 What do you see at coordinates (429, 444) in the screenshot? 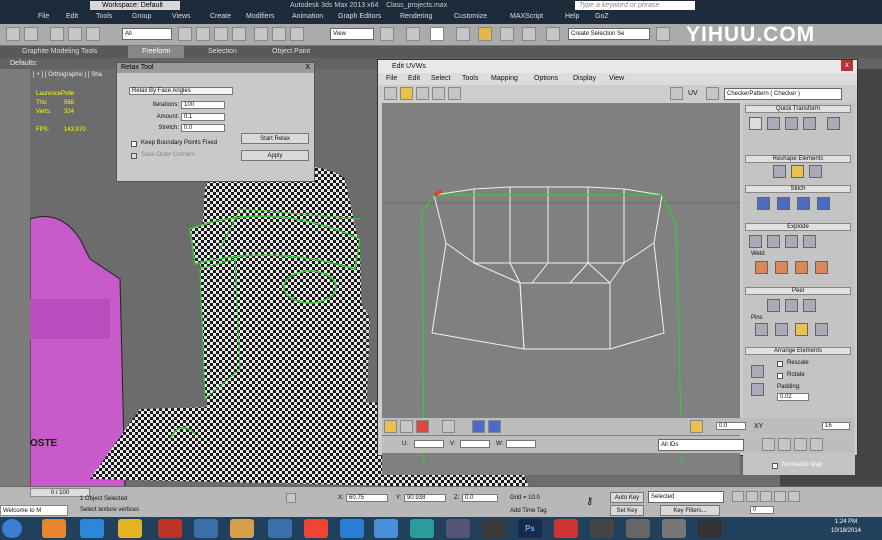
I see `u-input` at bounding box center [429, 444].